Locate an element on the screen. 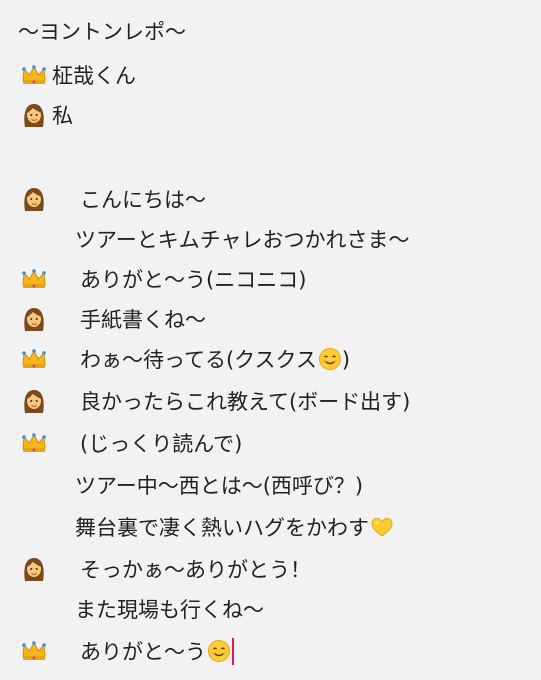 Image resolution: width=541 pixels, height=680 pixels. line-text-group: 舞台裏で凄く熱いハグをかわす is located at coordinates (234, 527).